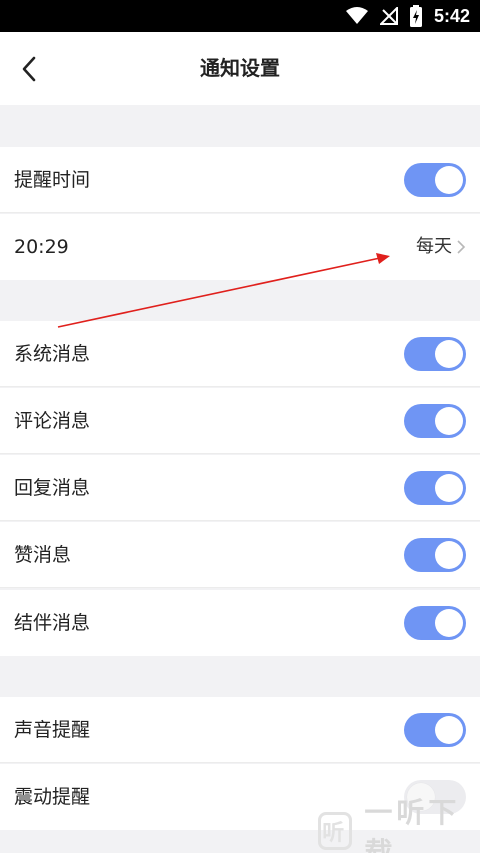 The height and width of the screenshot is (853, 480). Describe the element at coordinates (240, 180) in the screenshot. I see `reminder-time-row: 提醒时间` at that location.